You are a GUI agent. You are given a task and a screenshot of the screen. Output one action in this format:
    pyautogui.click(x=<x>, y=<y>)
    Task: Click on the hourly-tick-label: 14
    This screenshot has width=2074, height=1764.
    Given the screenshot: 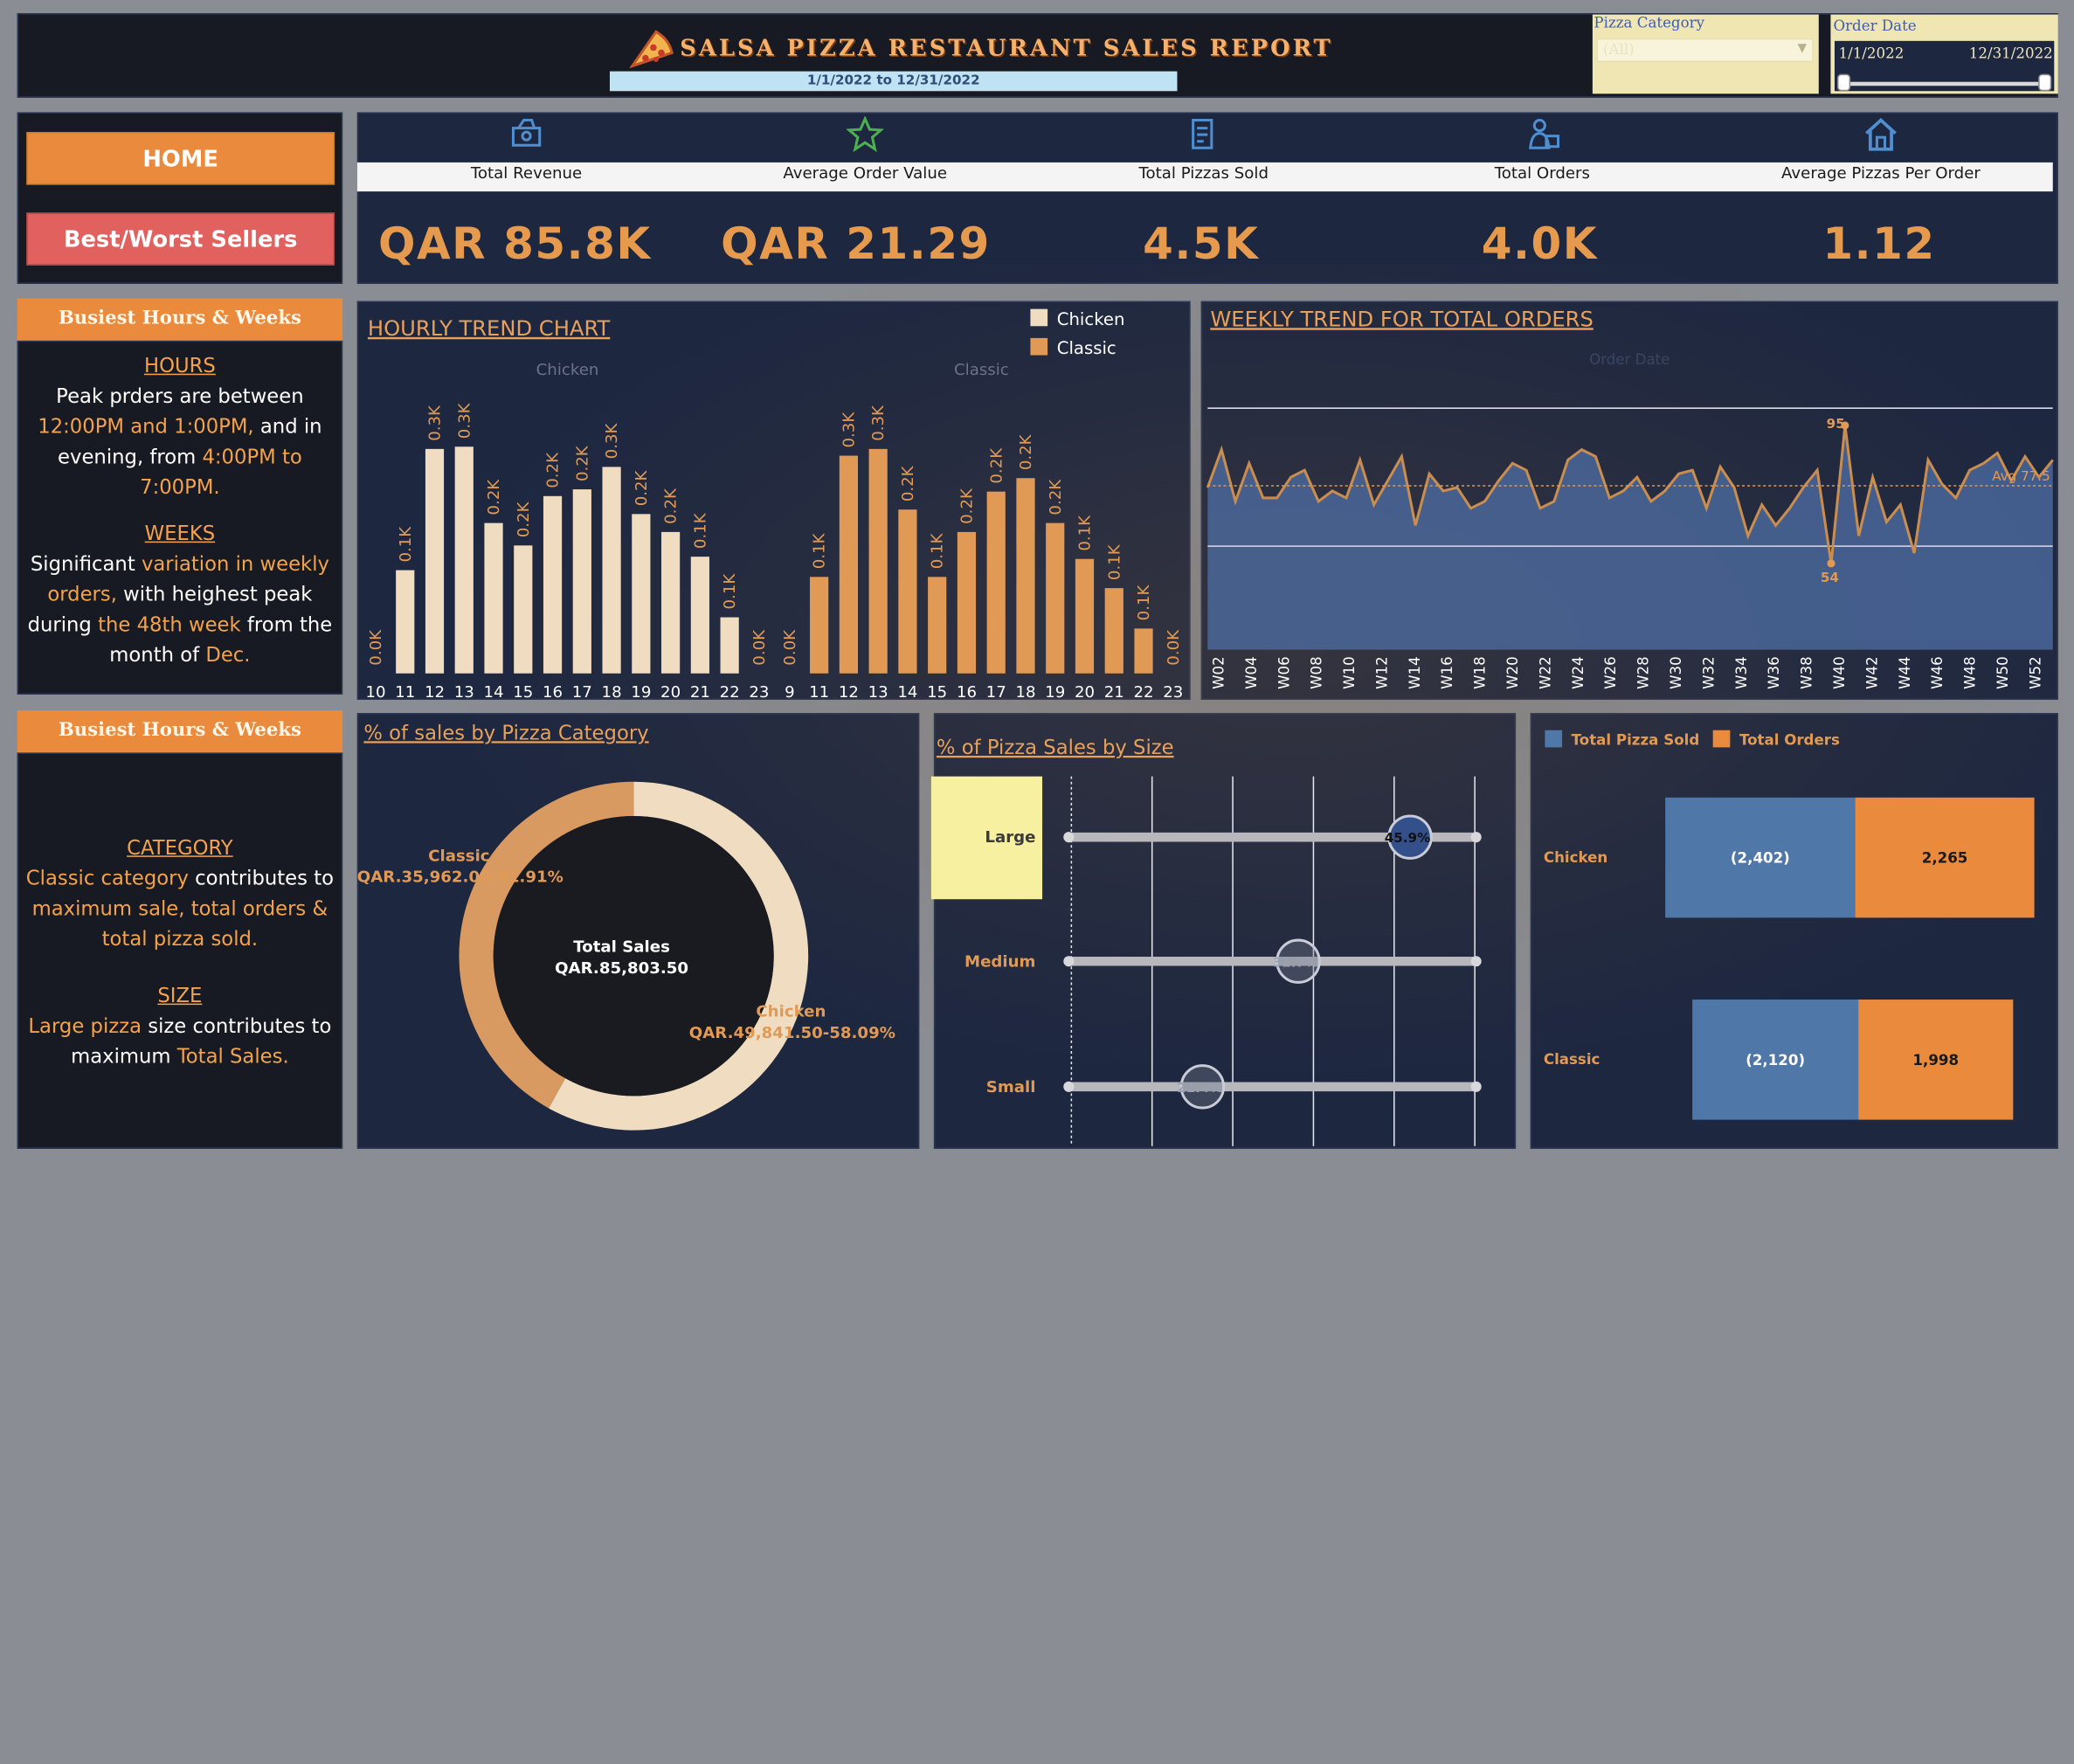 What is the action you would take?
    pyautogui.click(x=493, y=692)
    